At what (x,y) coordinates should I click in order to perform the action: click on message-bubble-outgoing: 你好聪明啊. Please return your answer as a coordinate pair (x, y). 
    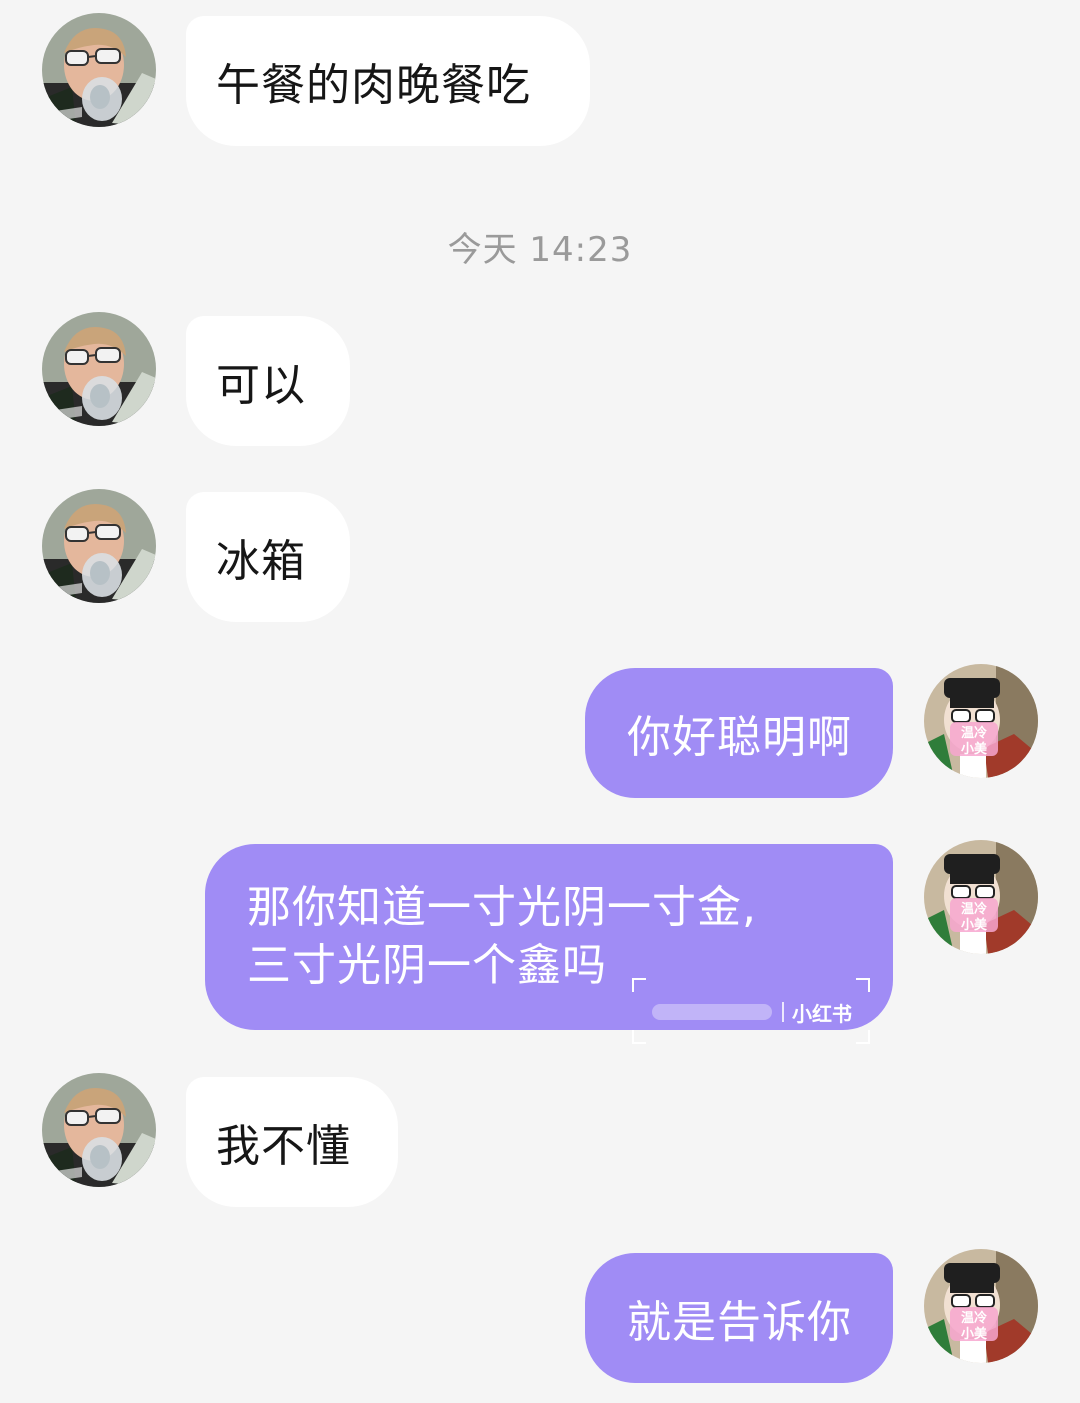
    Looking at the image, I should click on (739, 733).